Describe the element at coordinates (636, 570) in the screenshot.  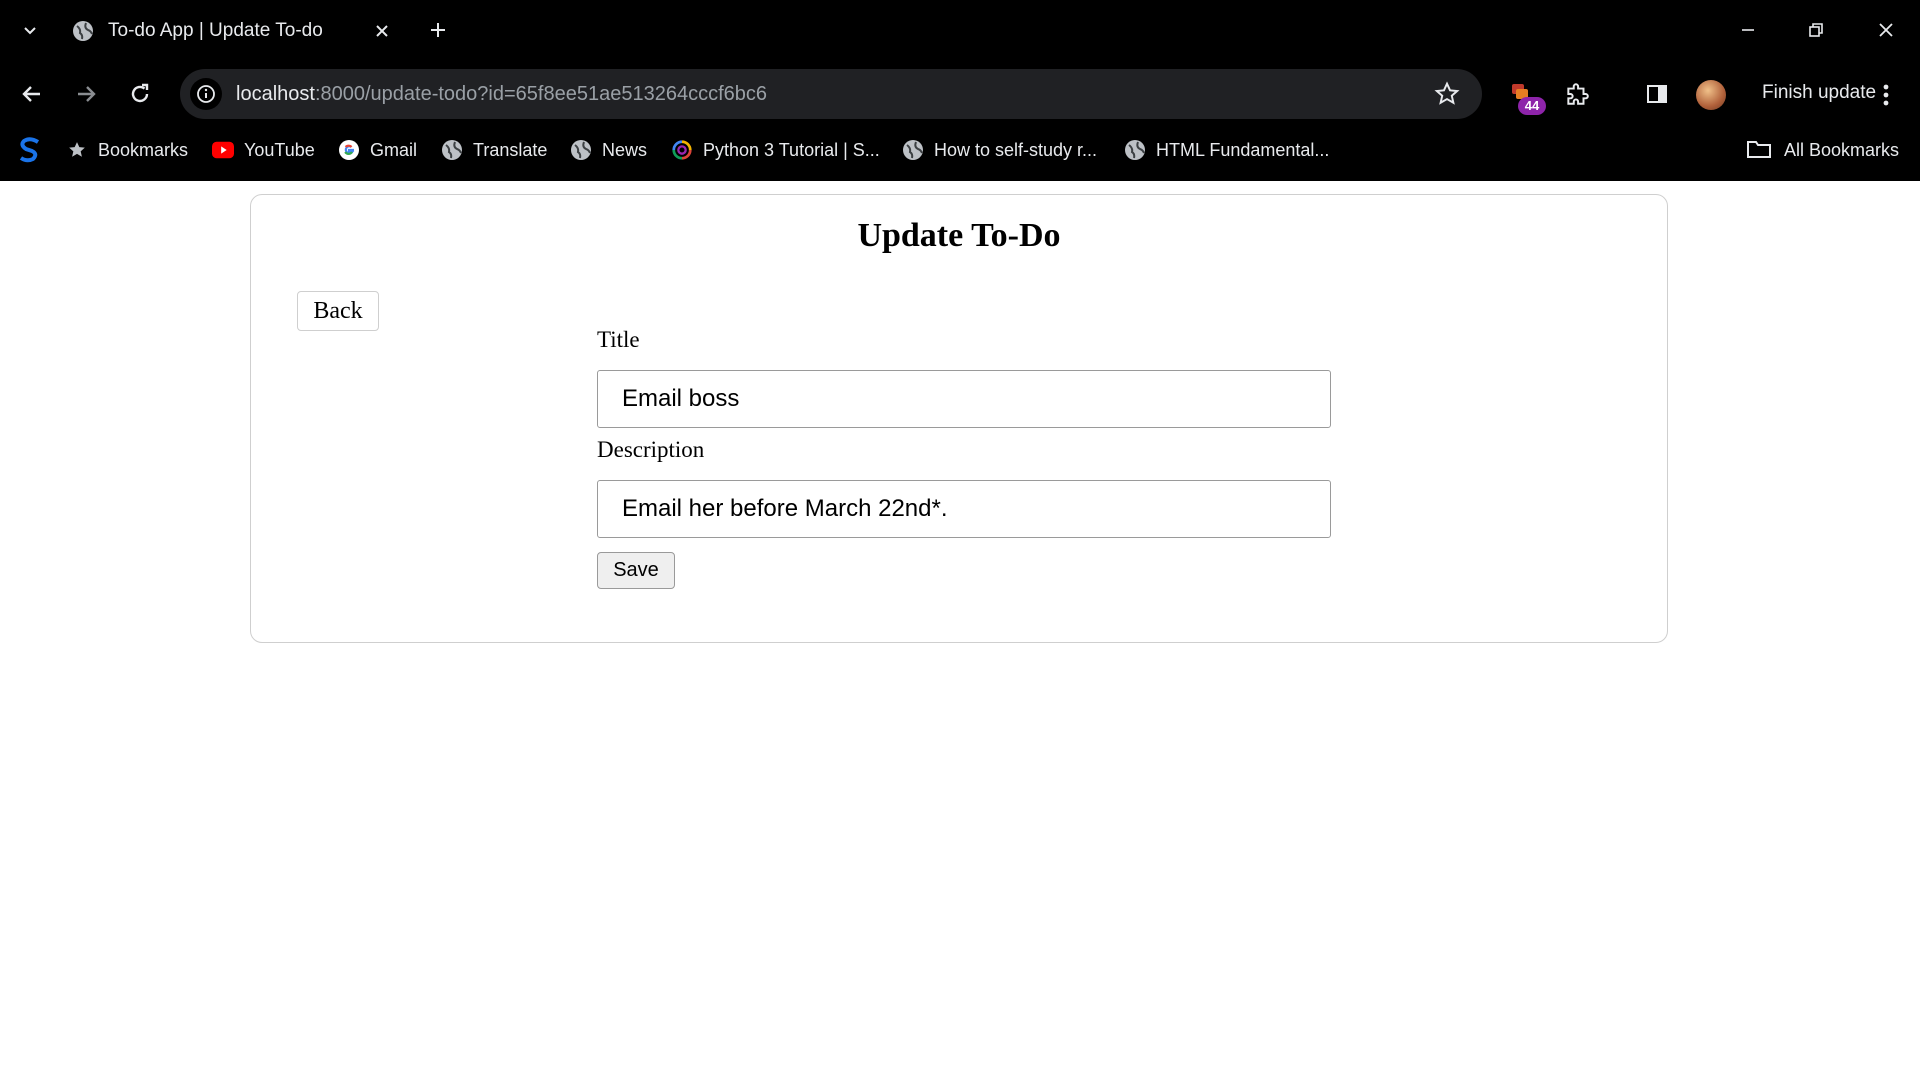
I see `save-button: Save` at that location.